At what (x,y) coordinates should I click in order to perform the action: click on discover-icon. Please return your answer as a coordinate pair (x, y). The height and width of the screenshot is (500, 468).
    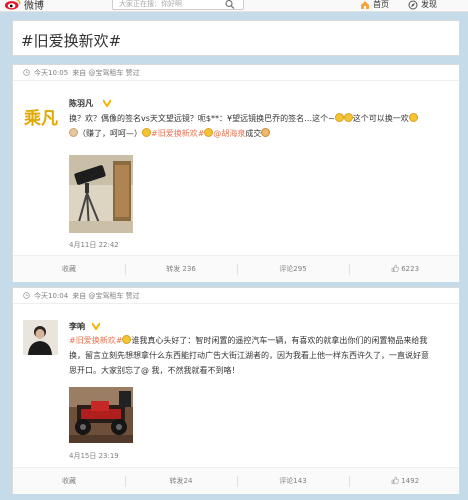
    Looking at the image, I should click on (413, 4).